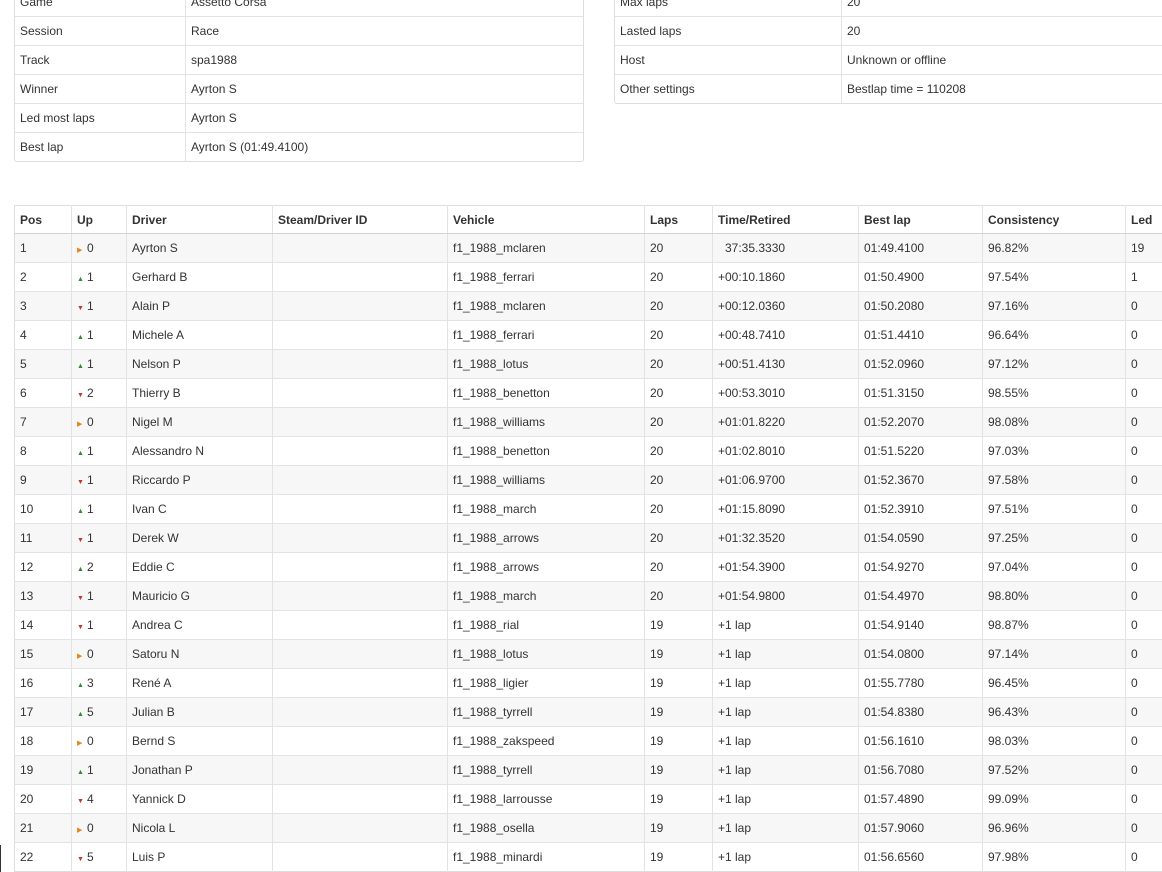 The width and height of the screenshot is (1162, 872). Describe the element at coordinates (546, 509) in the screenshot. I see `cell-vehicle: f1_1988_march` at that location.